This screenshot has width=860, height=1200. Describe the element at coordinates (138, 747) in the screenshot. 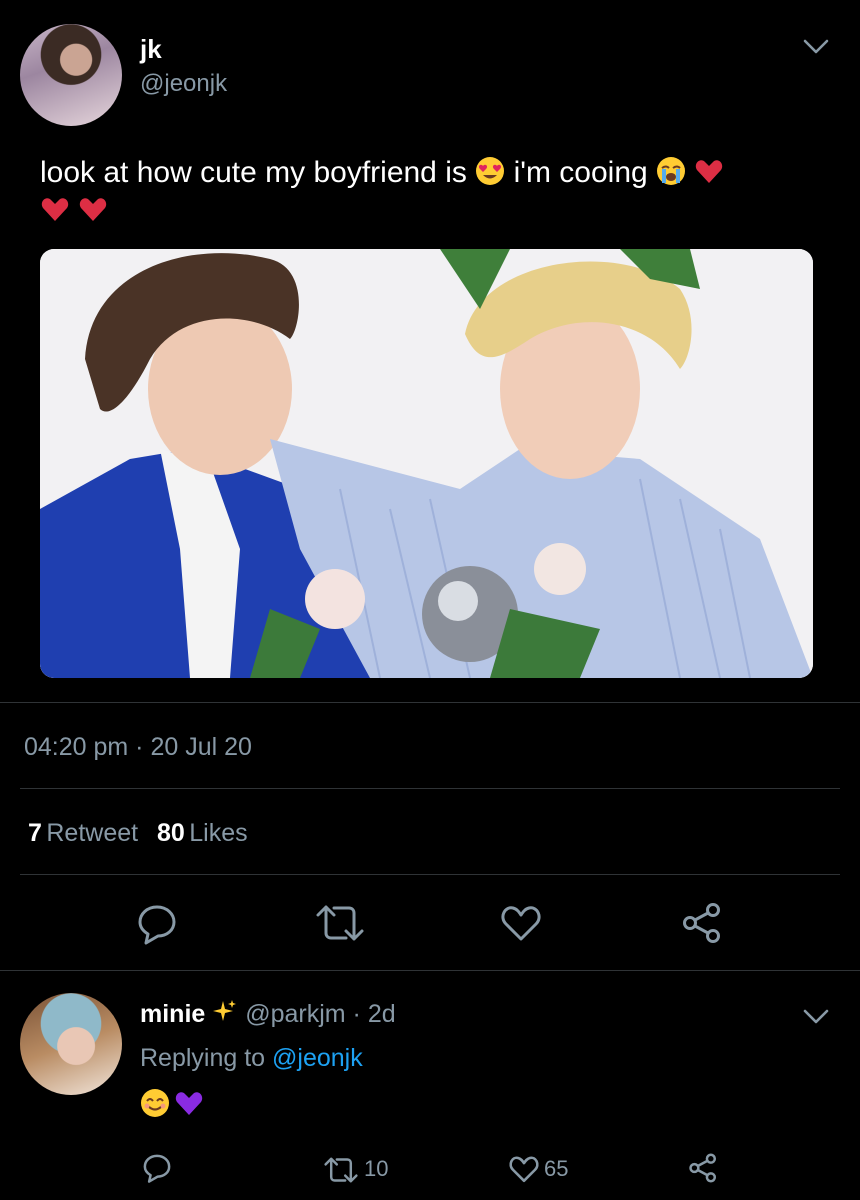

I see `tweet-timestamp: 04:20 pm · 20 Jul 20` at that location.